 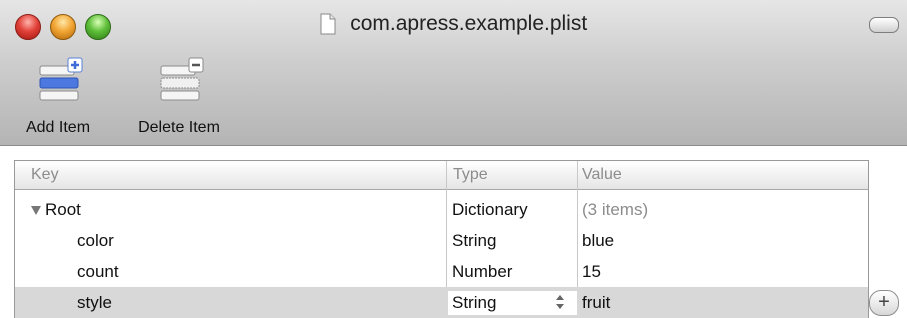 I want to click on document-icon, so click(x=328, y=24).